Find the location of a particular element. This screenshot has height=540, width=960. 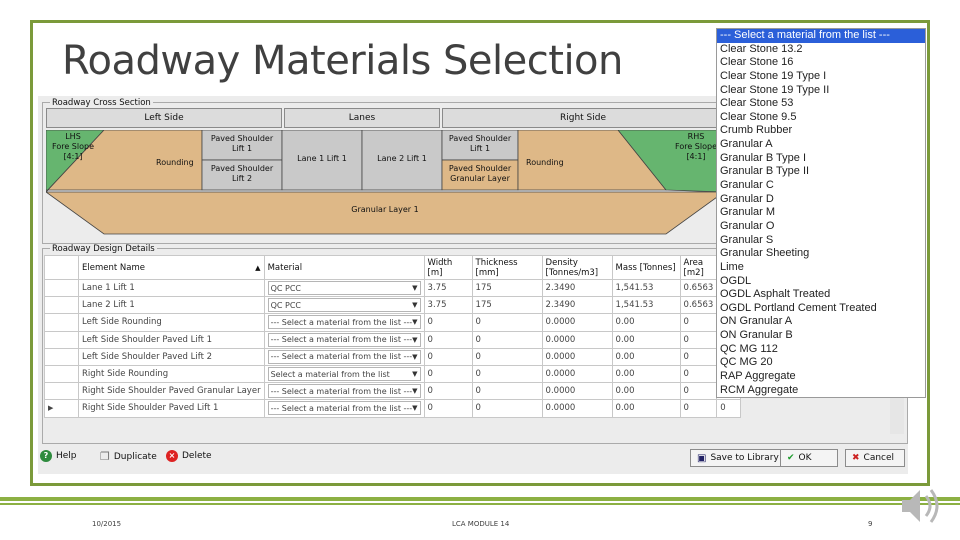

element-name-cell: Right Side Rounding is located at coordinates (171, 374).